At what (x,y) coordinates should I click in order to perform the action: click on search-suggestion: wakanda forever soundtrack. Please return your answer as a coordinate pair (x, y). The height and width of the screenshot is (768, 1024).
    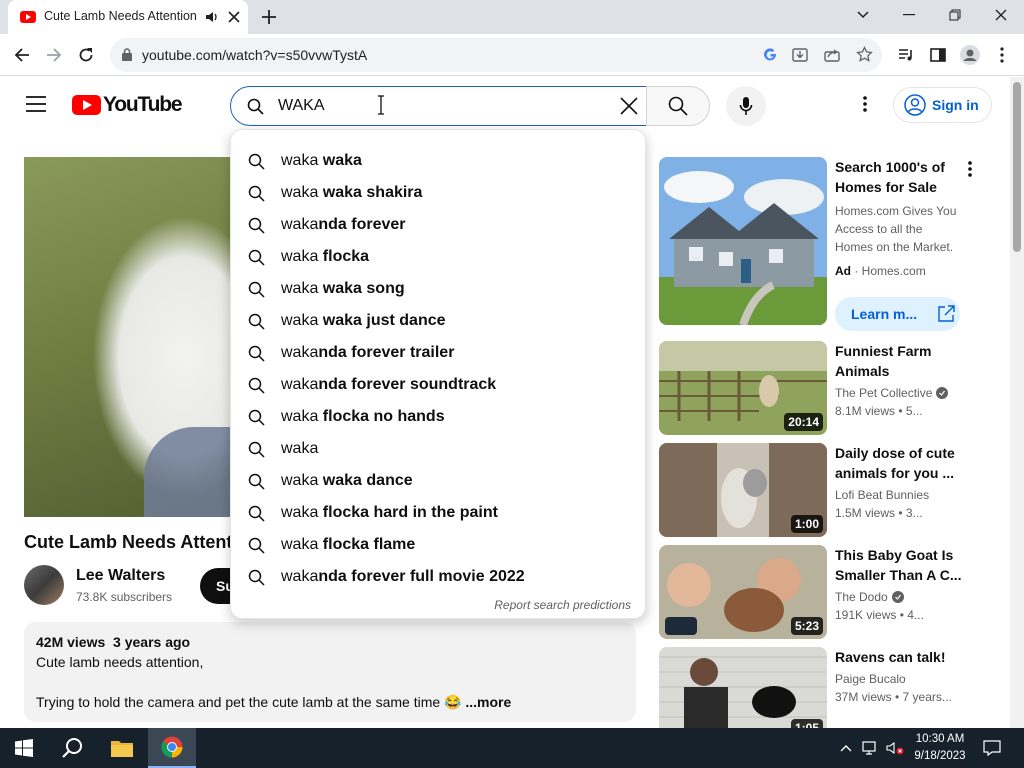
    Looking at the image, I should click on (439, 385).